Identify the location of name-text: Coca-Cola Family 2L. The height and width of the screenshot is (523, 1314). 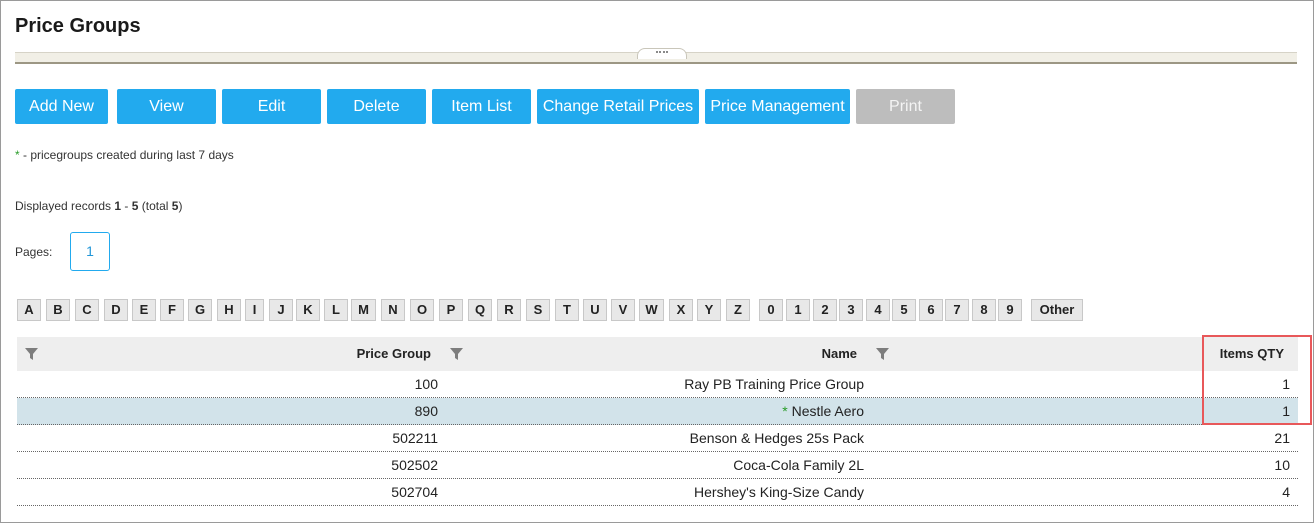
(798, 465).